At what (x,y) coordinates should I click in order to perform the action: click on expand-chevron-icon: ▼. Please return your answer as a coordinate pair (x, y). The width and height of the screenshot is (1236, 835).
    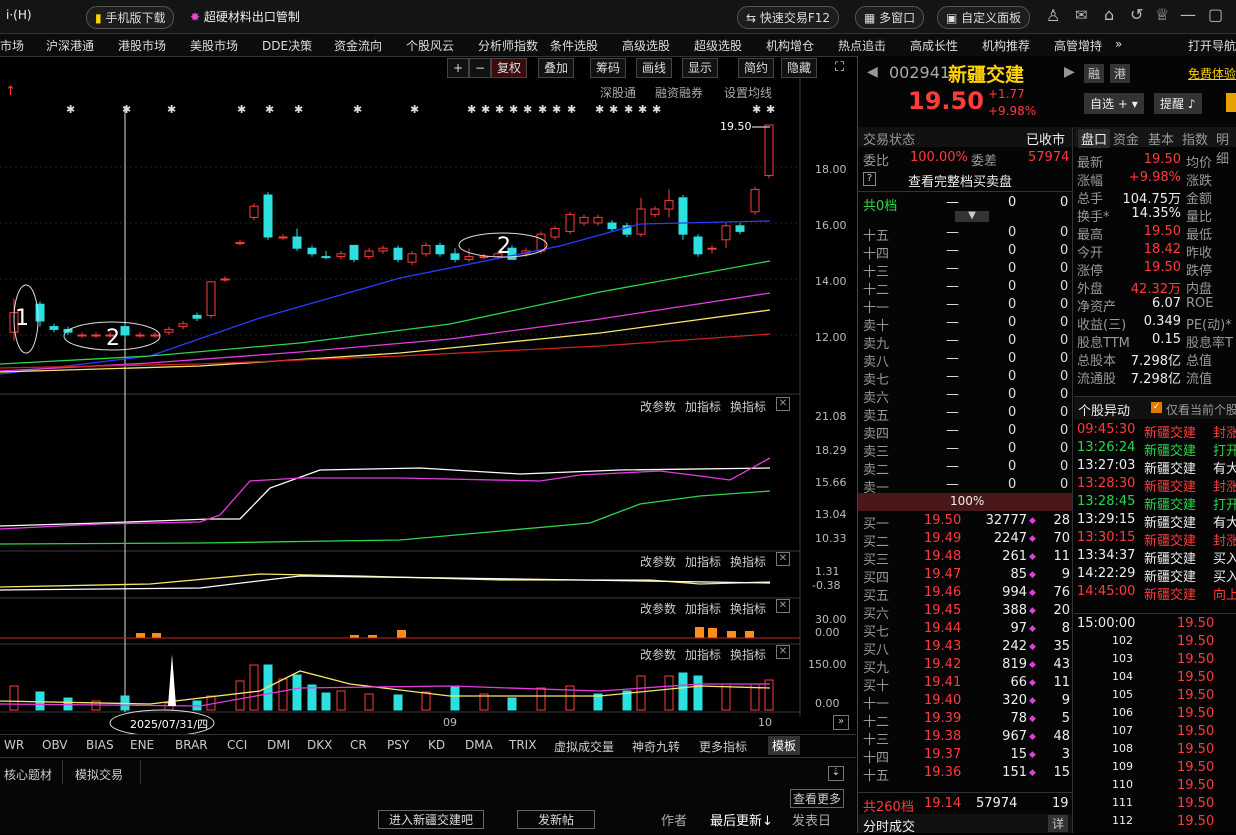
    Looking at the image, I should click on (972, 216).